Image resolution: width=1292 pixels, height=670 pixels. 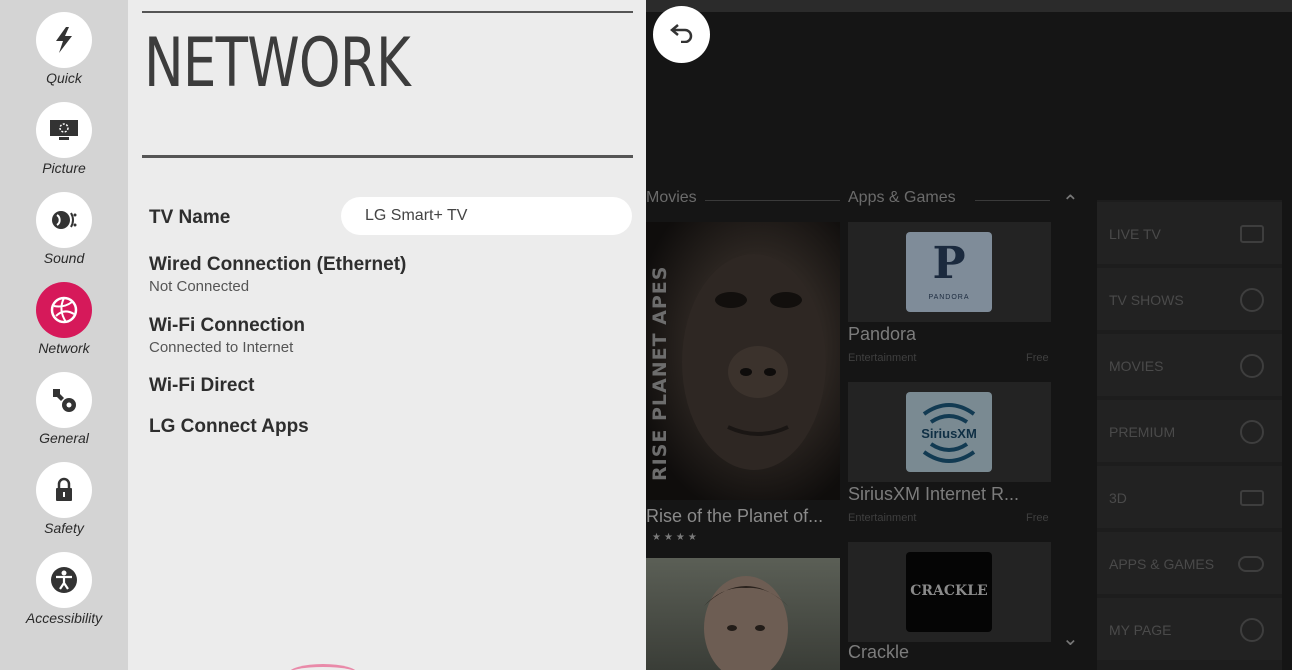 What do you see at coordinates (1251, 564) in the screenshot?
I see `gamepad-icon` at bounding box center [1251, 564].